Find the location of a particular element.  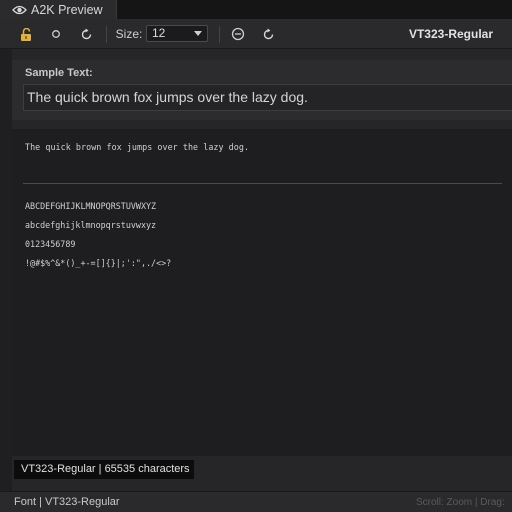

toolbar: Size: 12 VT323-Regular is located at coordinates (256, 34).